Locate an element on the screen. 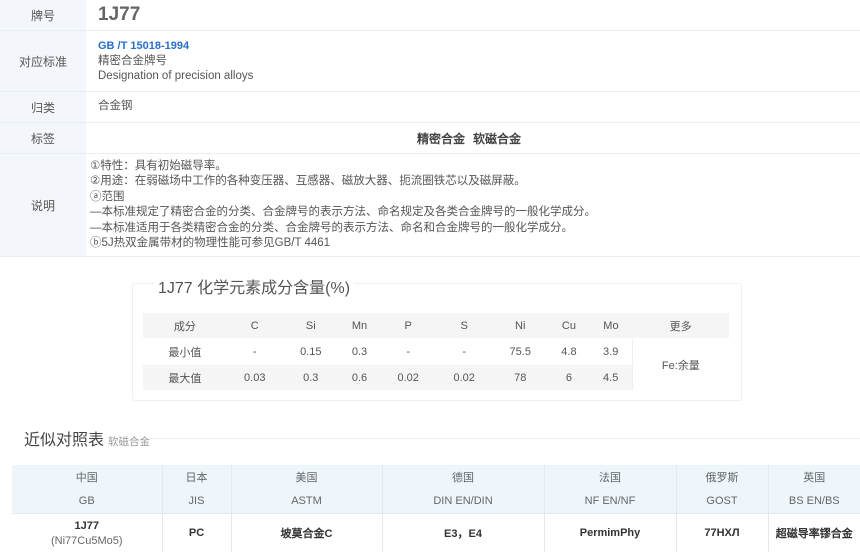 The height and width of the screenshot is (555, 860). grade-row: 牌号 1J77 is located at coordinates (430, 15).